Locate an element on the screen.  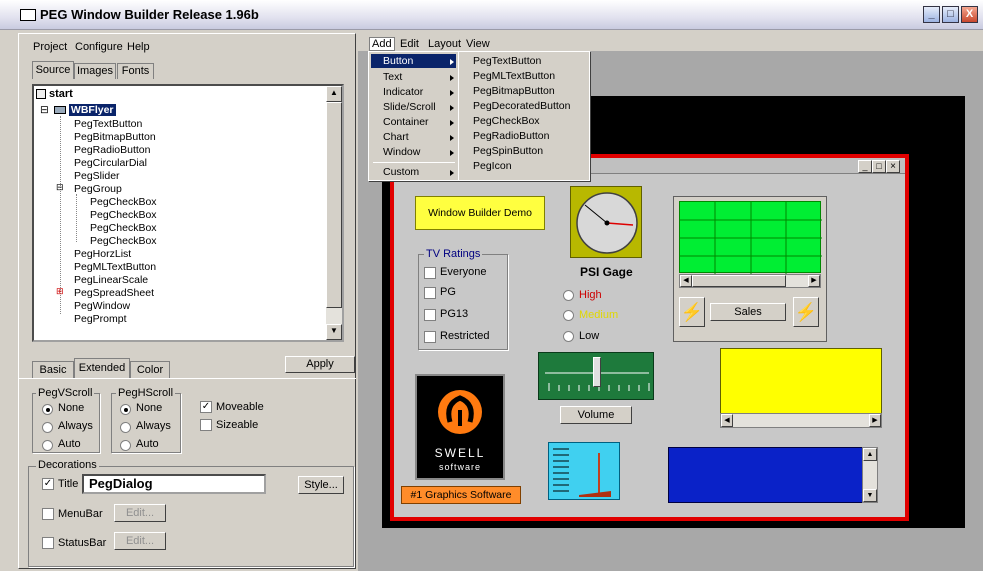
add-menu-indicator: Indicator is located at coordinates (403, 92).